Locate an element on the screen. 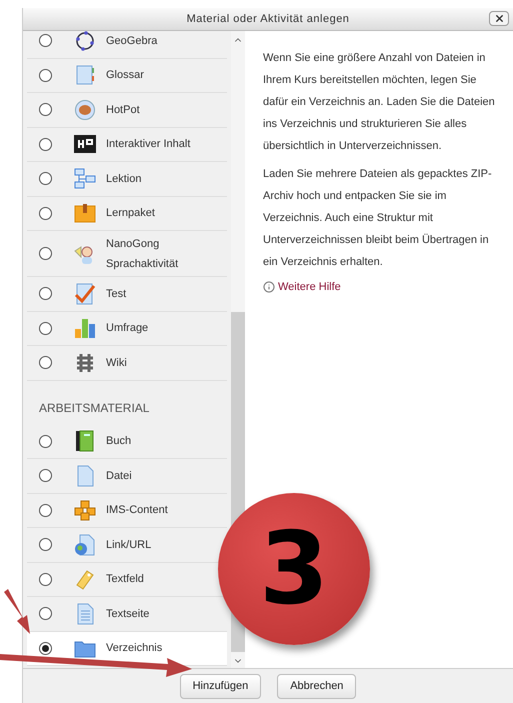 This screenshot has height=703, width=513. close-button is located at coordinates (499, 18).